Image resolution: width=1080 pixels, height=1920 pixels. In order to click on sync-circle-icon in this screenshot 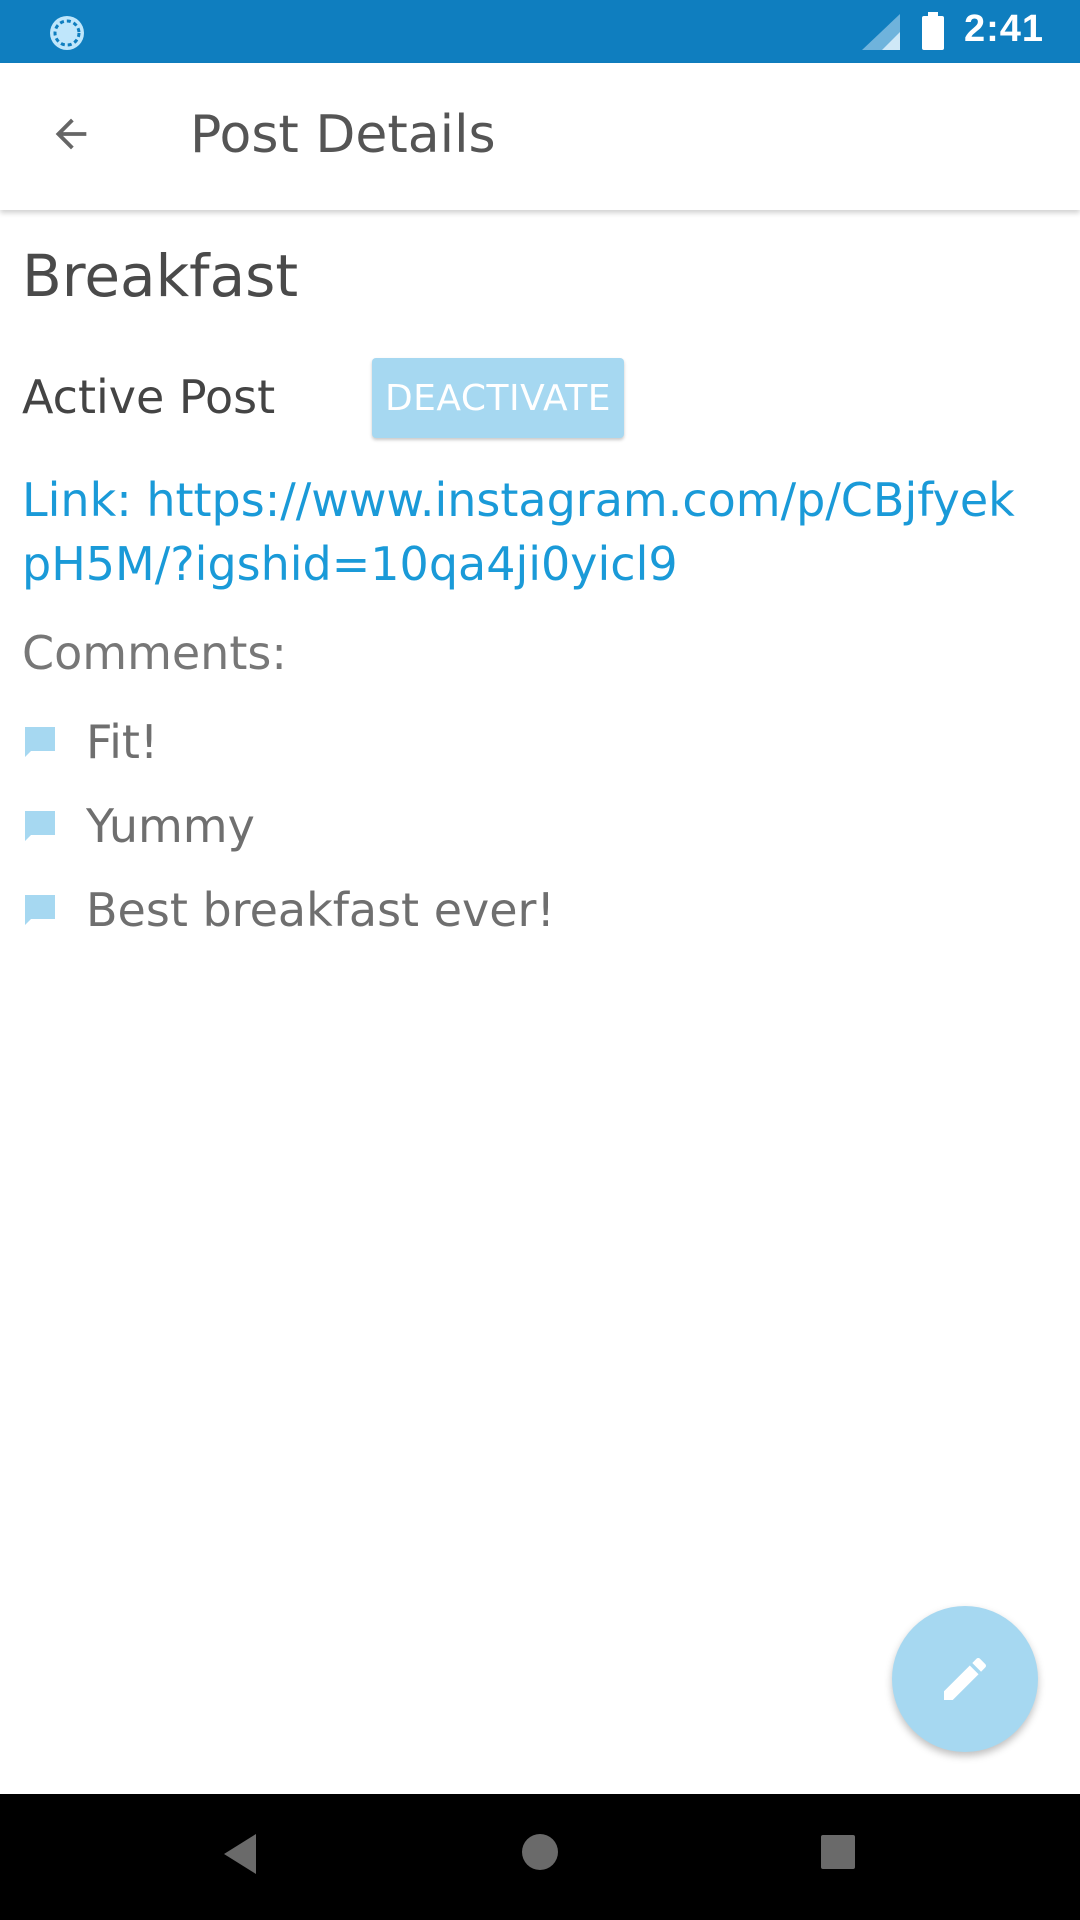, I will do `click(67, 33)`.